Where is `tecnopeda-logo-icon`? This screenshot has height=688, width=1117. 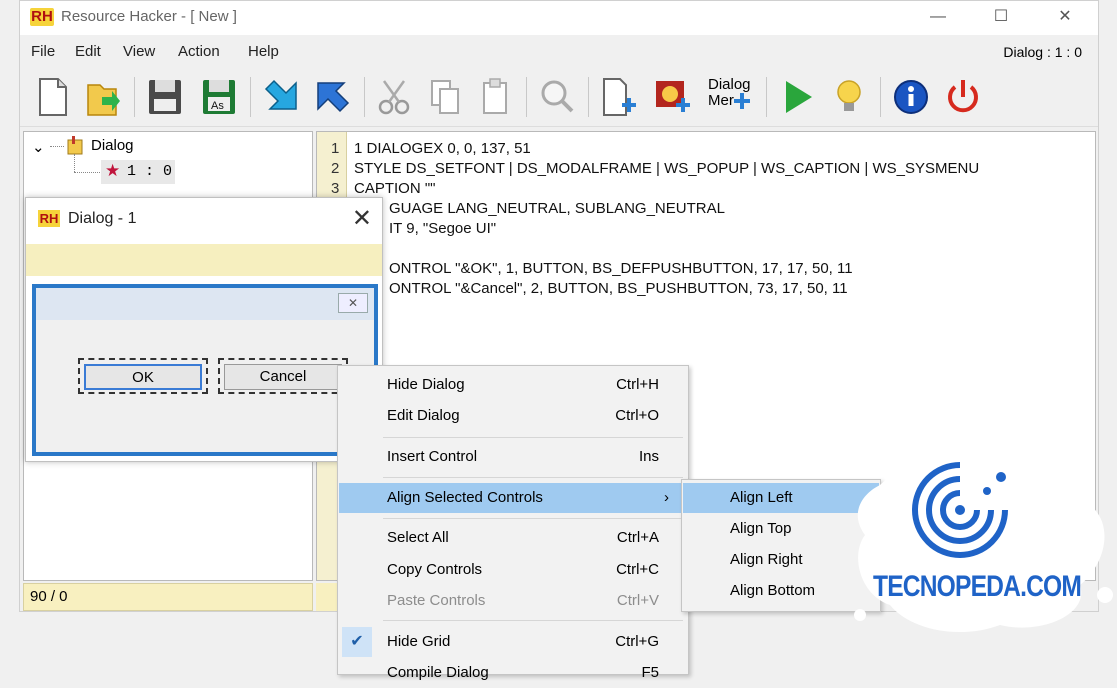 tecnopeda-logo-icon is located at coordinates (960, 510).